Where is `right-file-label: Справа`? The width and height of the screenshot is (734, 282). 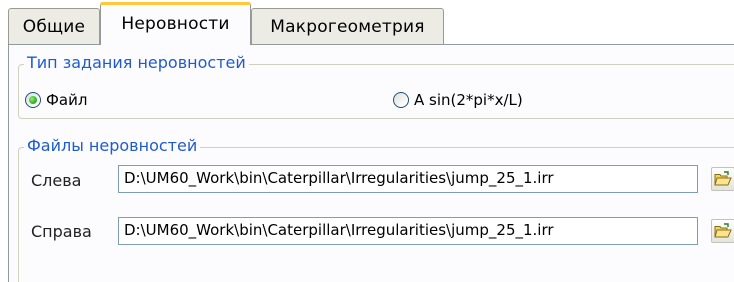
right-file-label: Справа is located at coordinates (61, 231).